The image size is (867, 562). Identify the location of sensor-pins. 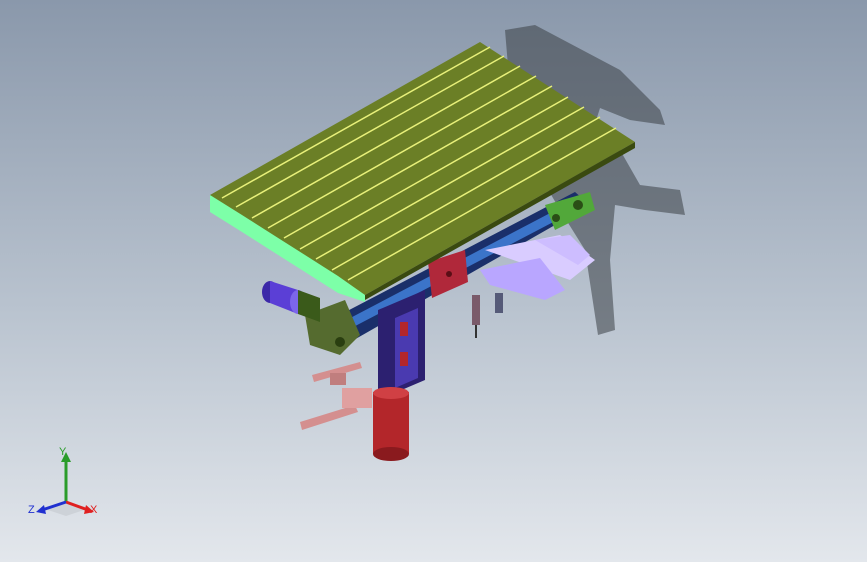
(336, 396).